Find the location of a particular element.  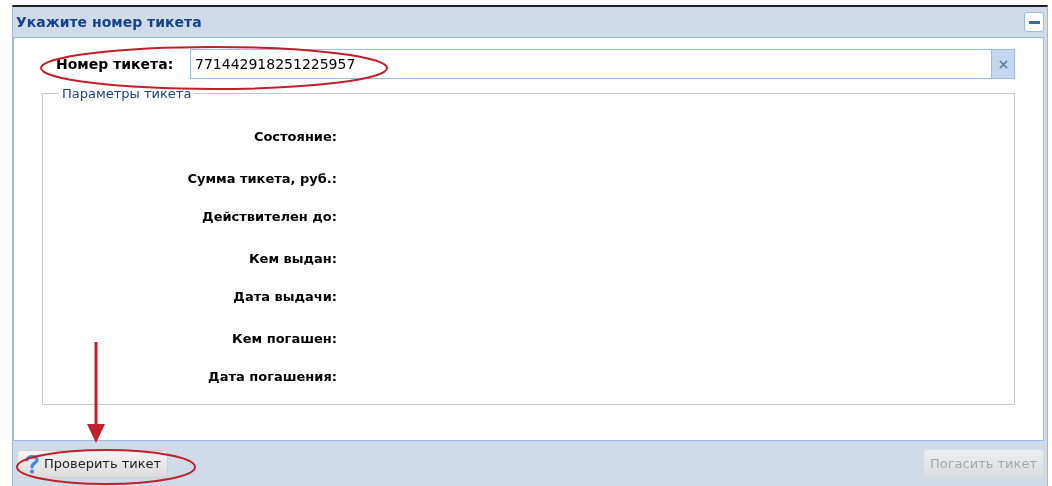

question-icon is located at coordinates (32, 463).